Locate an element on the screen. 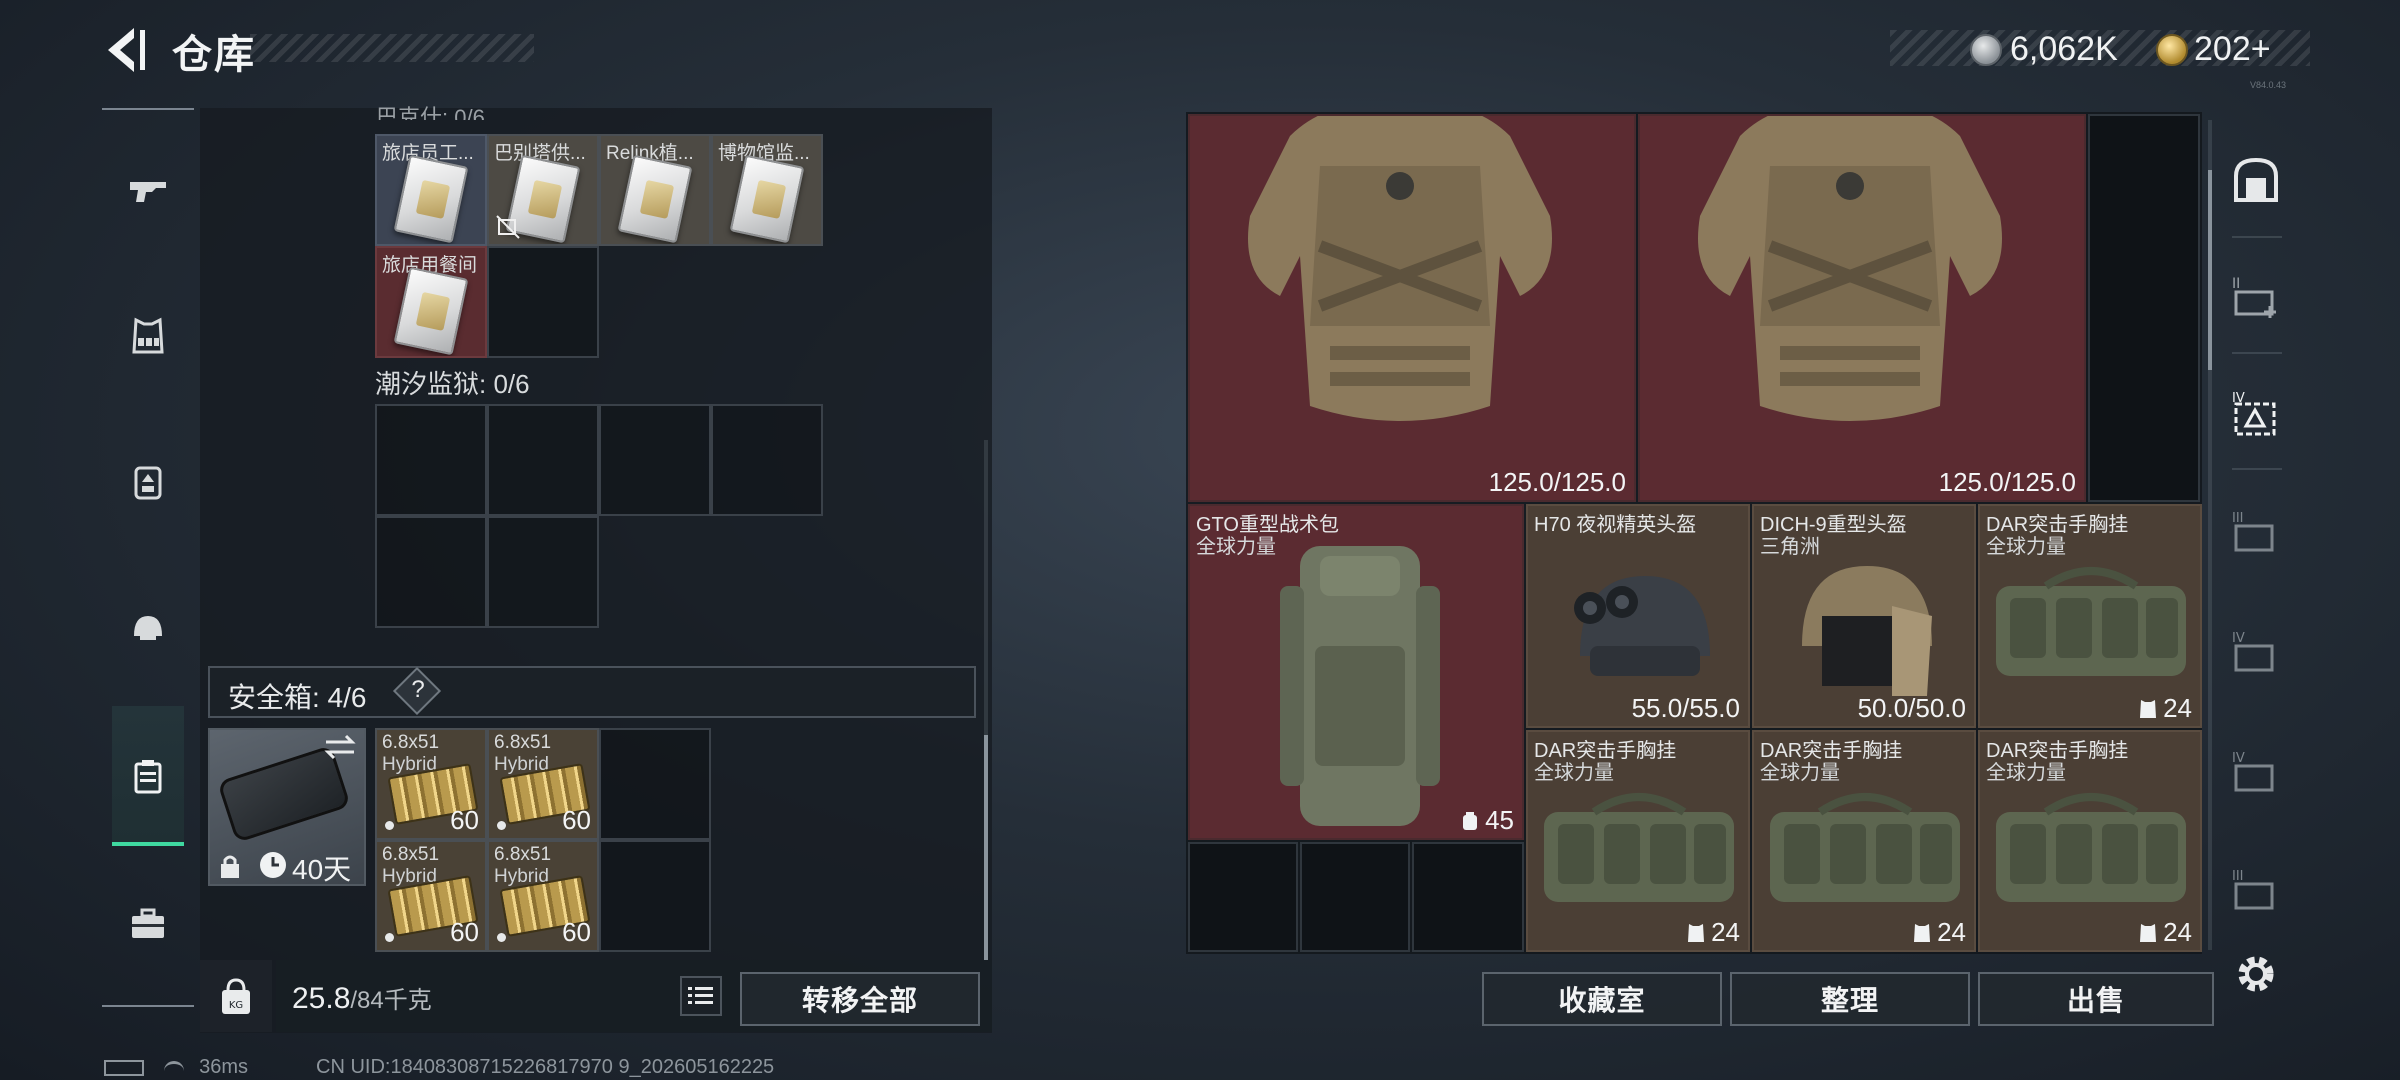 The image size is (2400, 1080). currency-secondary-value: 202+ is located at coordinates (2232, 49).